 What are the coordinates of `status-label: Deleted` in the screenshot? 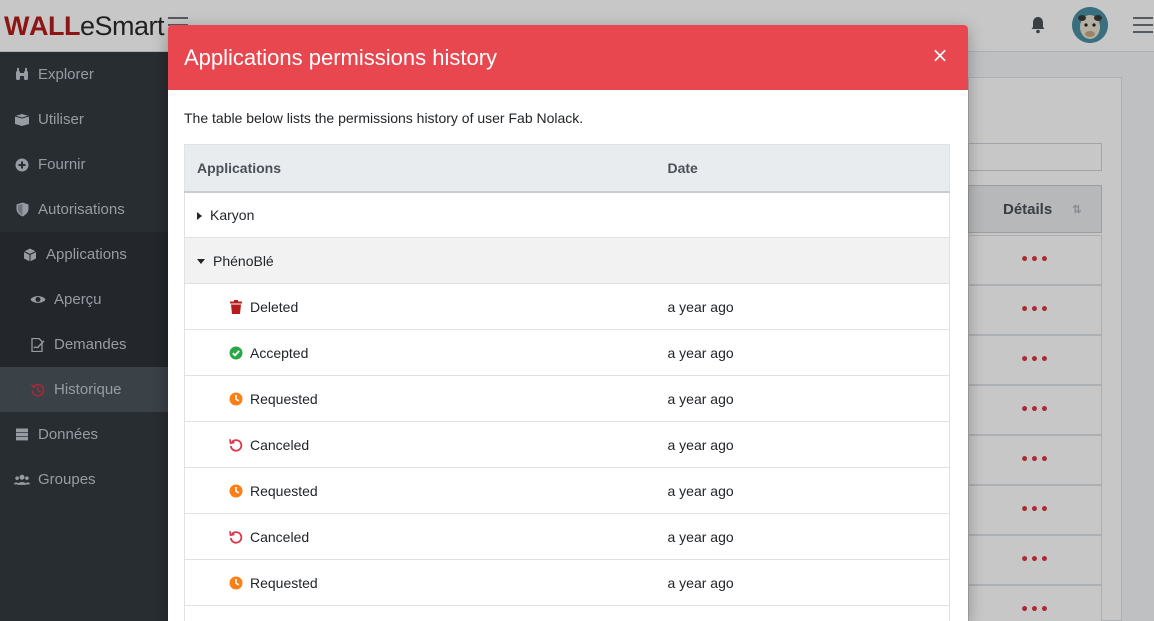 It's located at (274, 306).